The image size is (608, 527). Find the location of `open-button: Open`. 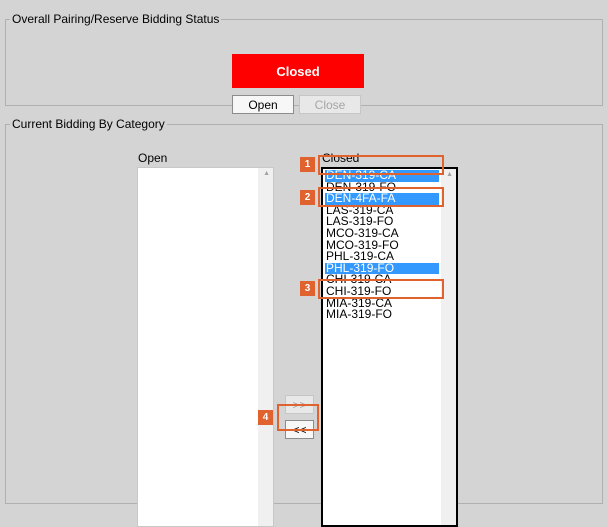

open-button: Open is located at coordinates (263, 104).